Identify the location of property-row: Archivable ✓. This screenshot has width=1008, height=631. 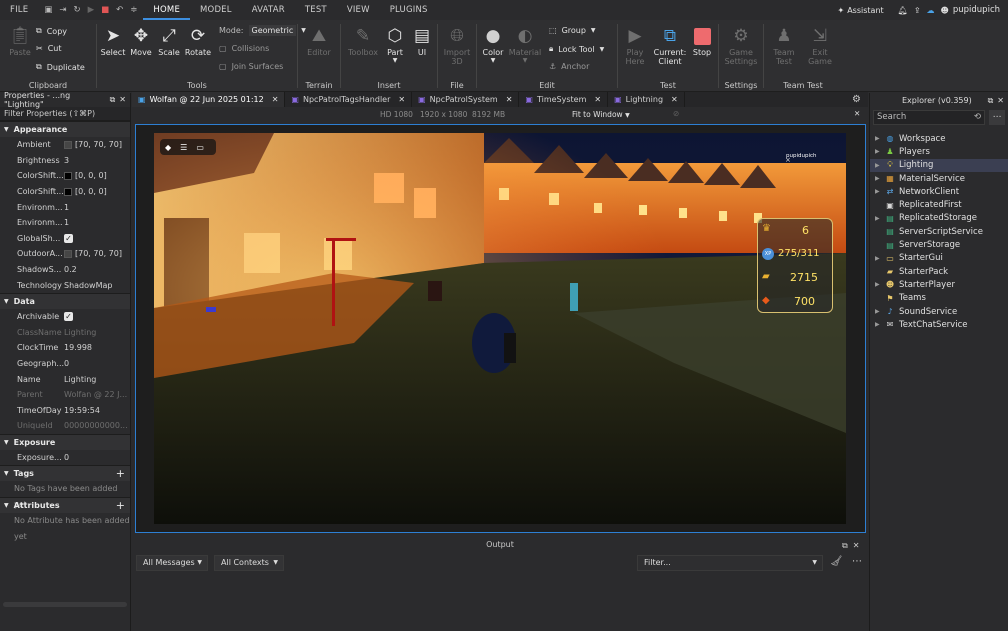
(65, 317).